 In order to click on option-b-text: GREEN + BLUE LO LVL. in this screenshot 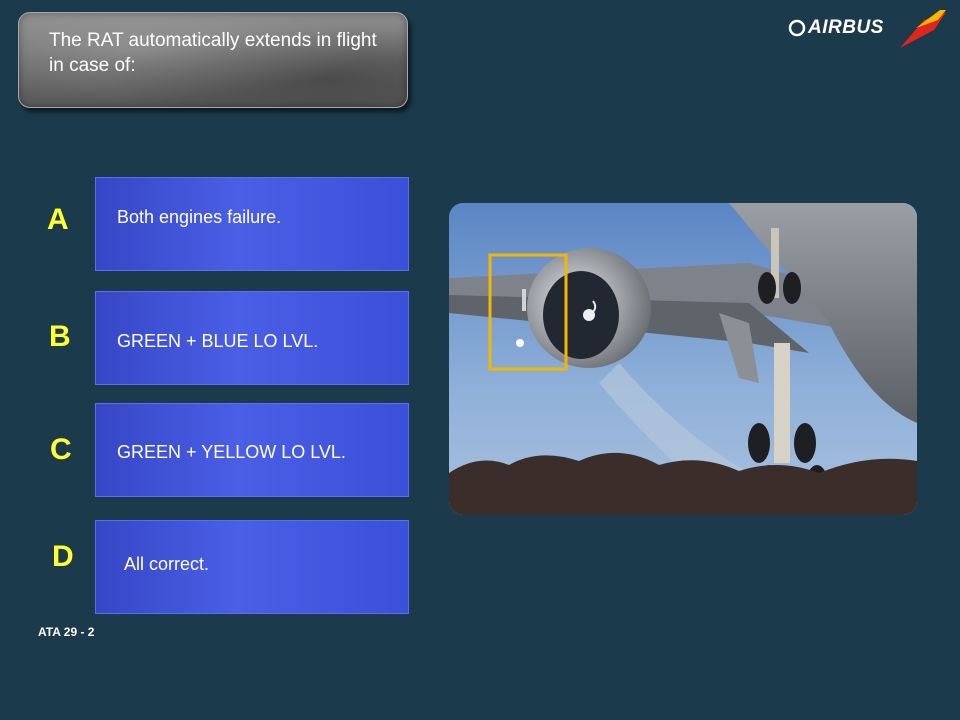, I will do `click(218, 341)`.